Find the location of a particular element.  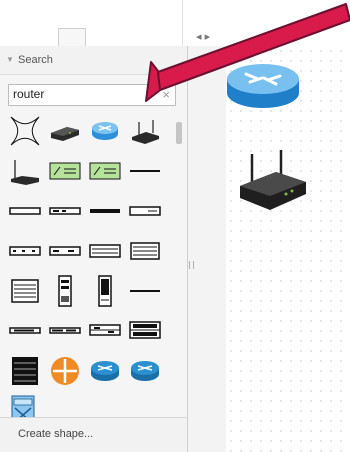

annotation-arrow is located at coordinates (247, 52).